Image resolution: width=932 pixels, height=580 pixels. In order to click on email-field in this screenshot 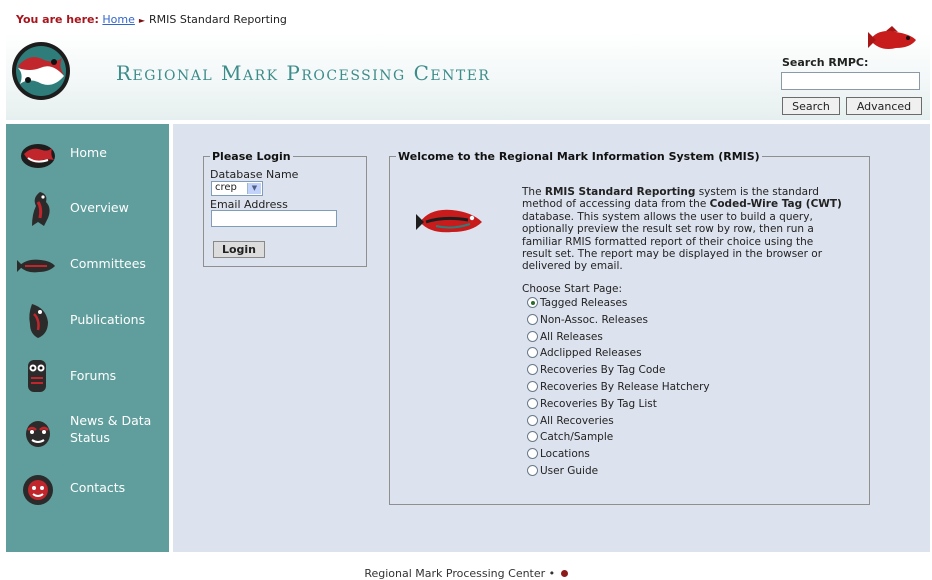, I will do `click(274, 218)`.